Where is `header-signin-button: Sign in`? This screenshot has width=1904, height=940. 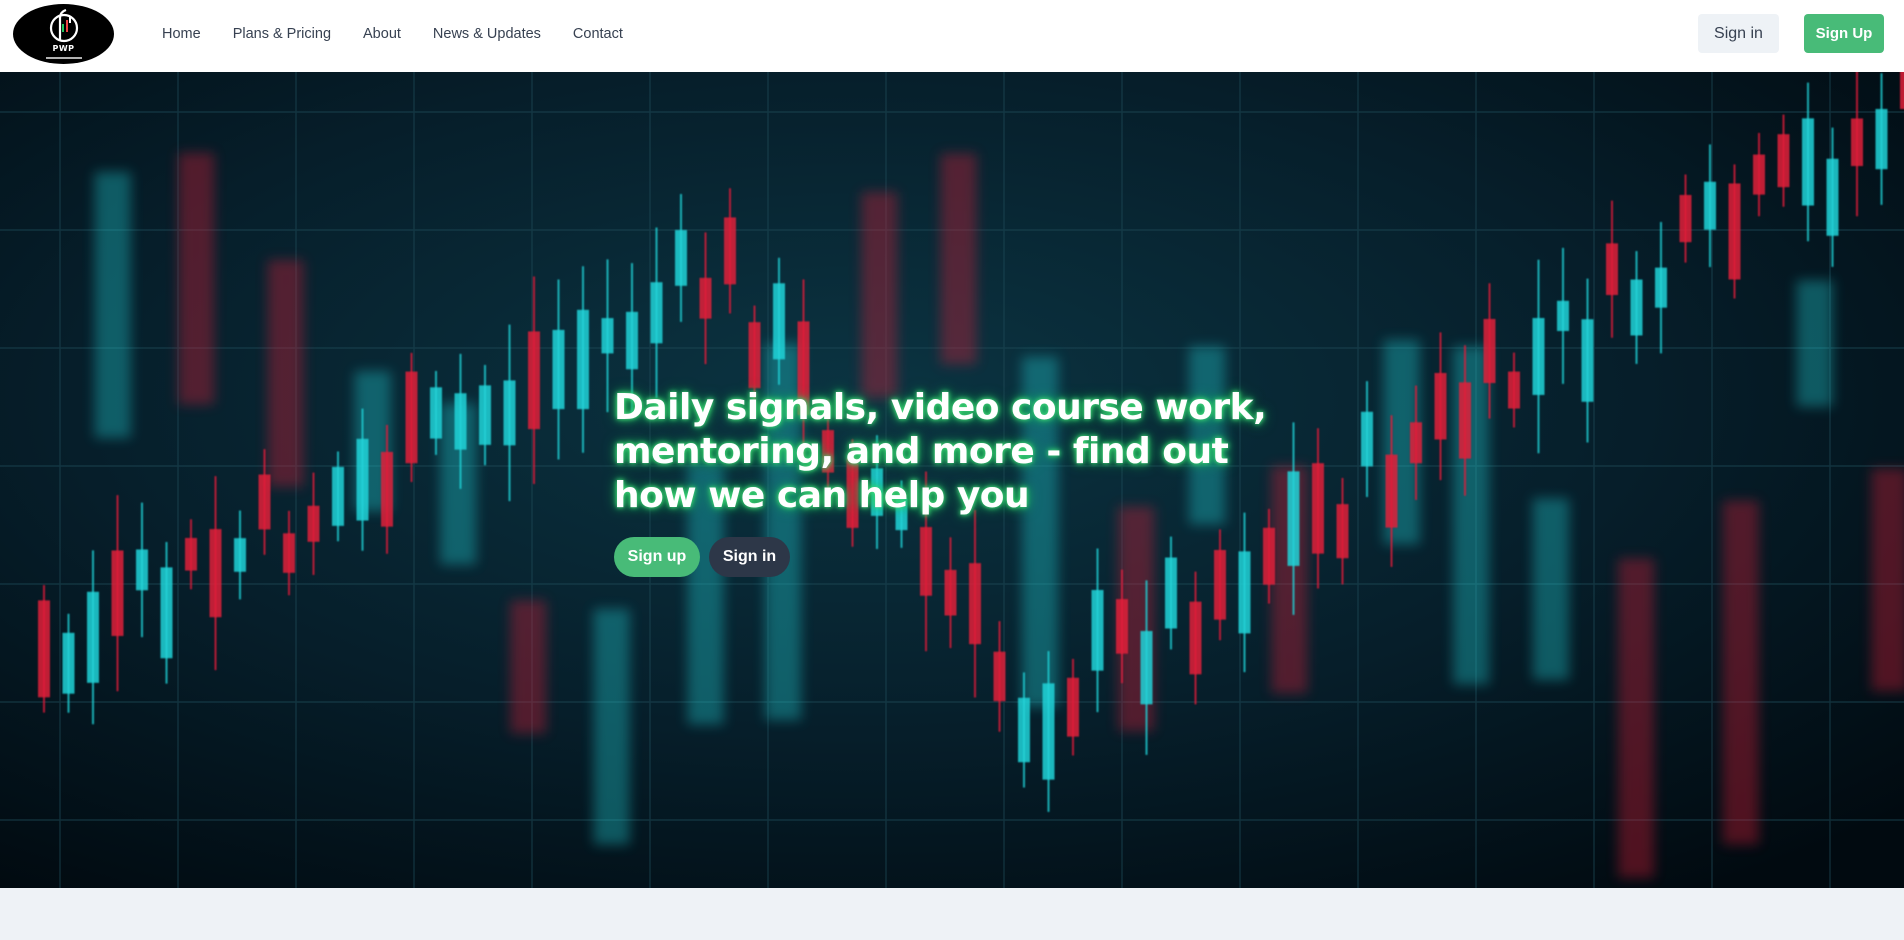
header-signin-button: Sign in is located at coordinates (1738, 33).